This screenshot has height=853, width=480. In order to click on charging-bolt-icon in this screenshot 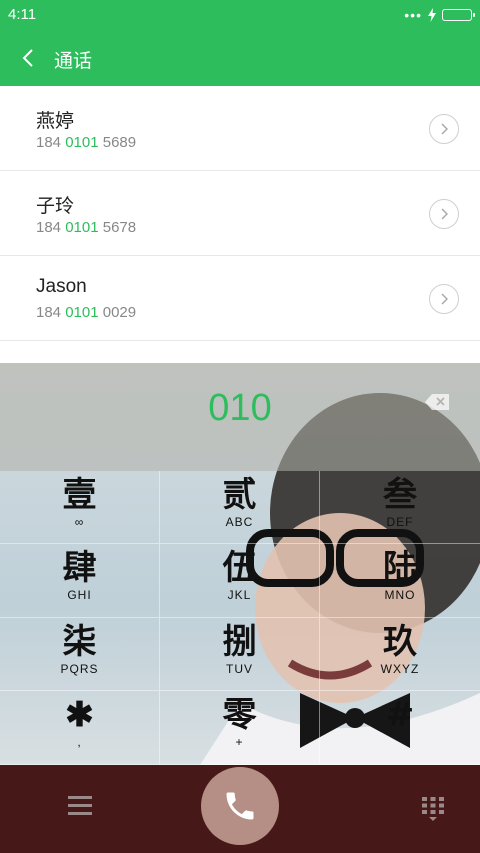, I will do `click(432, 15)`.